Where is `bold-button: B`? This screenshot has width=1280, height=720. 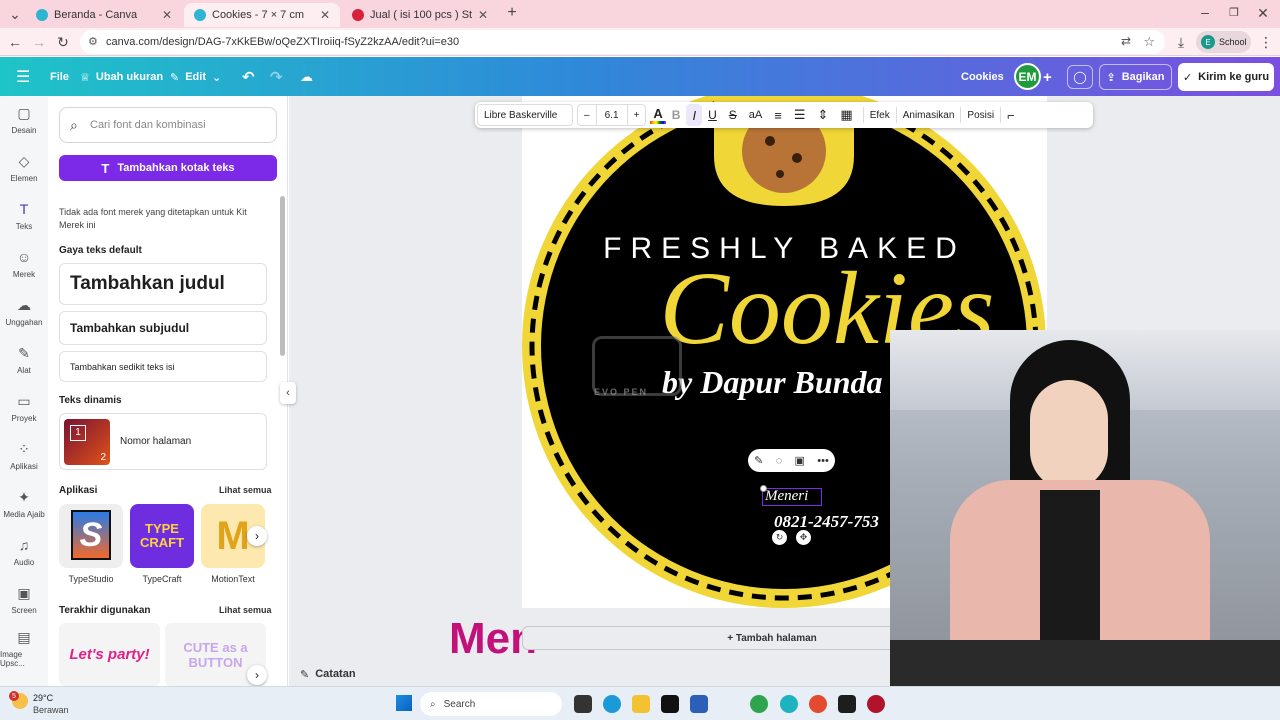
bold-button: B is located at coordinates (676, 115).